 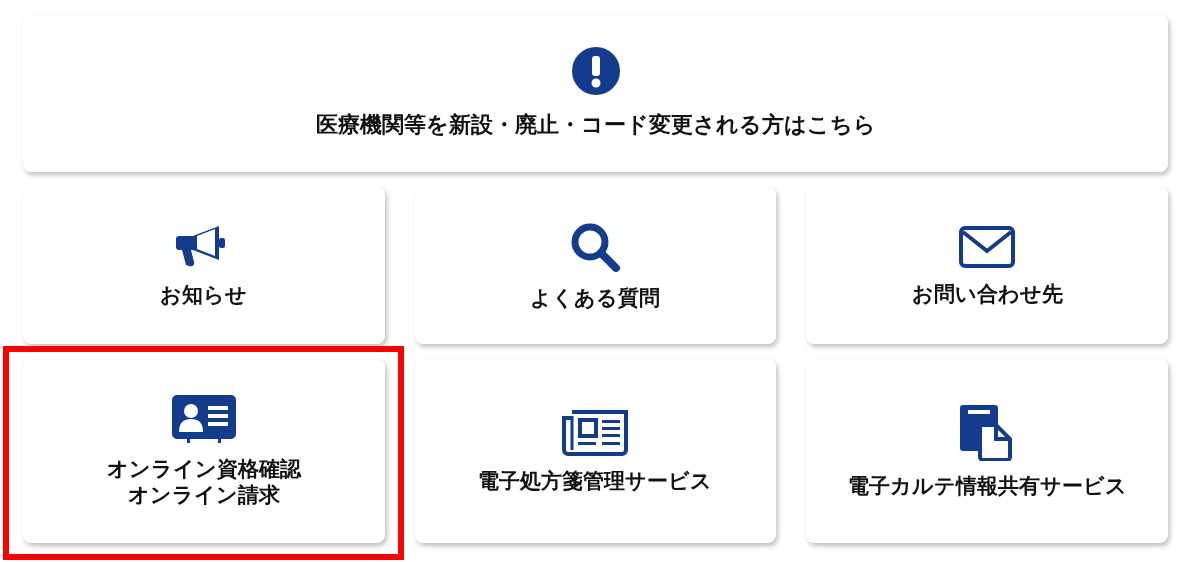 I want to click on card-label: 電子カルテ情報共有サービス, so click(x=987, y=486).